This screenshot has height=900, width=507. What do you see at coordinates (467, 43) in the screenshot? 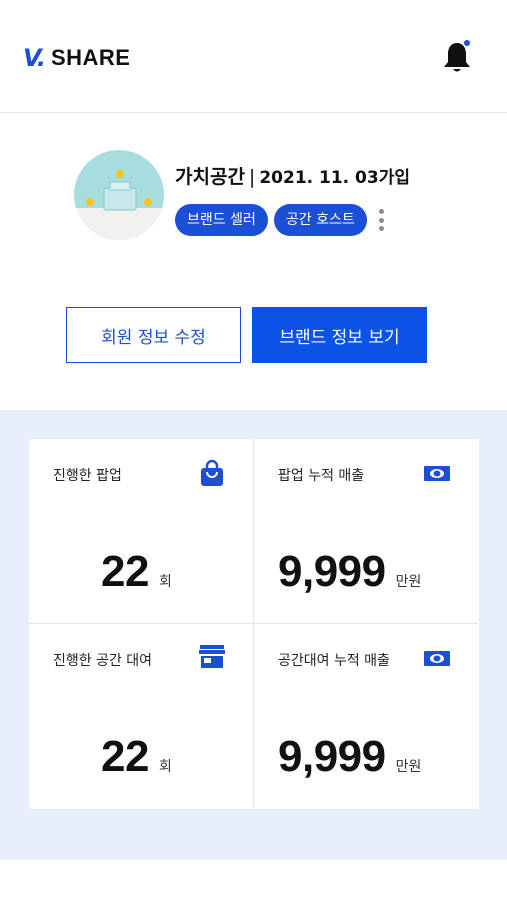
I see `notification-dot` at bounding box center [467, 43].